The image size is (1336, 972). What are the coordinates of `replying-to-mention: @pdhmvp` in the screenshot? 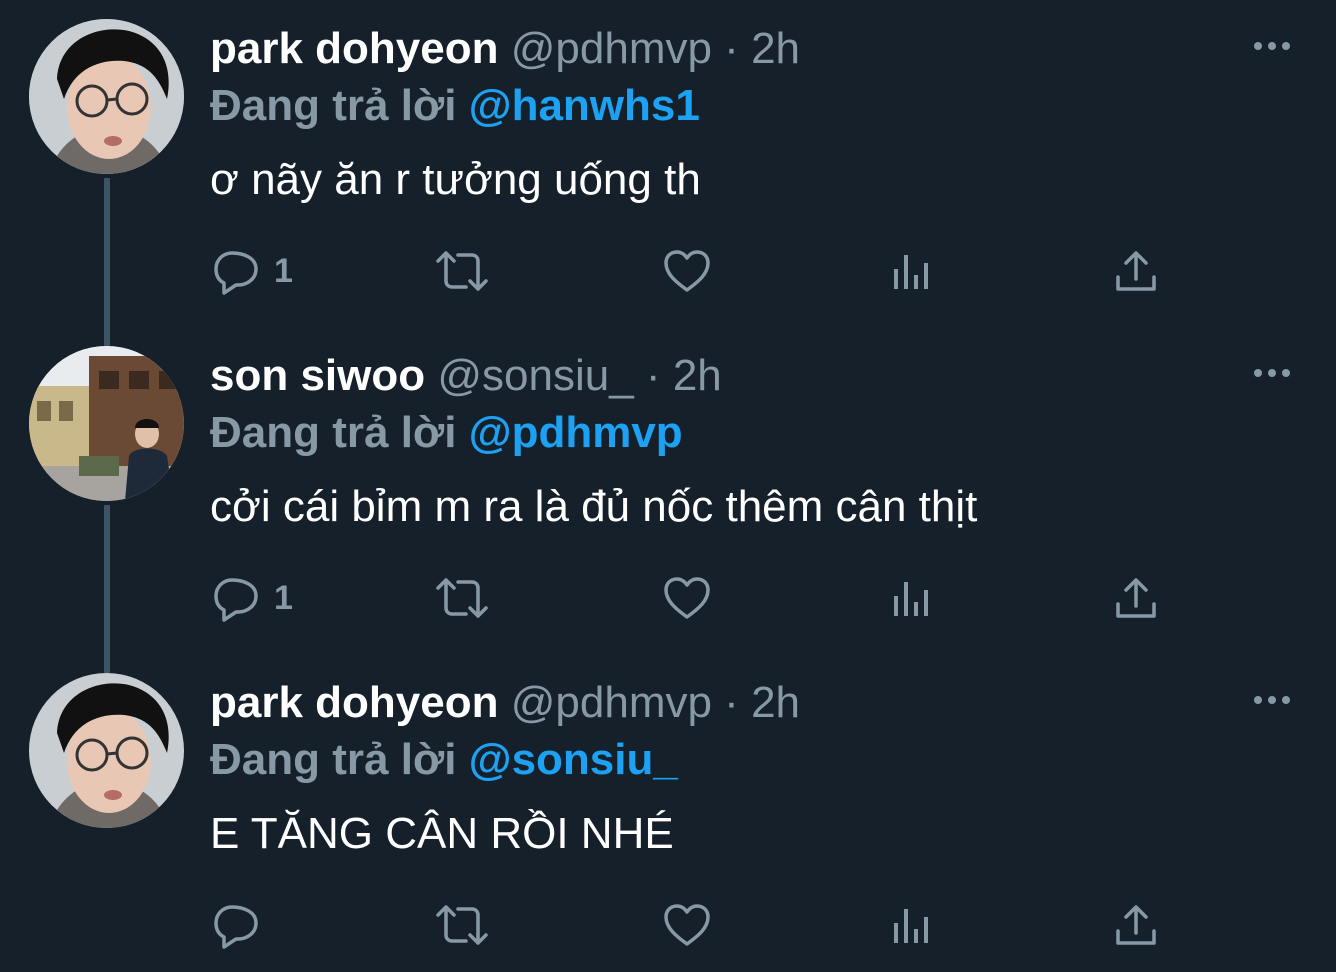 It's located at (576, 432).